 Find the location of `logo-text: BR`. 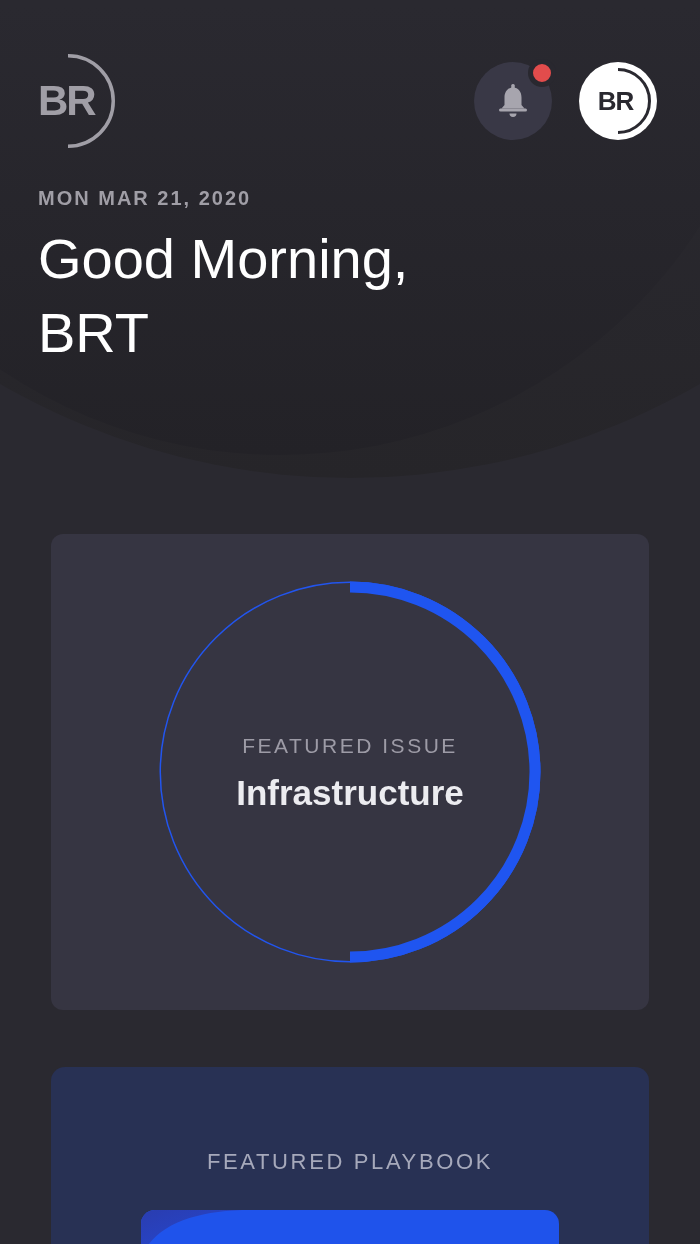

logo-text: BR is located at coordinates (66, 101).